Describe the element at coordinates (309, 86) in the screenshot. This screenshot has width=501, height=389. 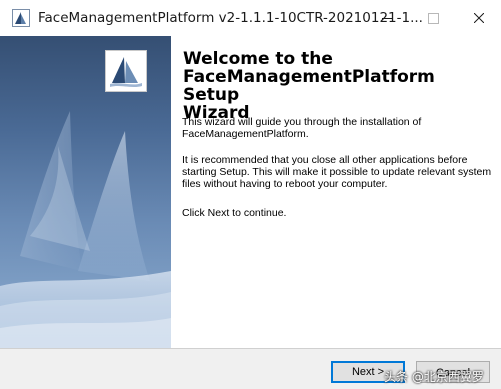
I see `page-title-line: FaceManagementPlatform Setup` at that location.